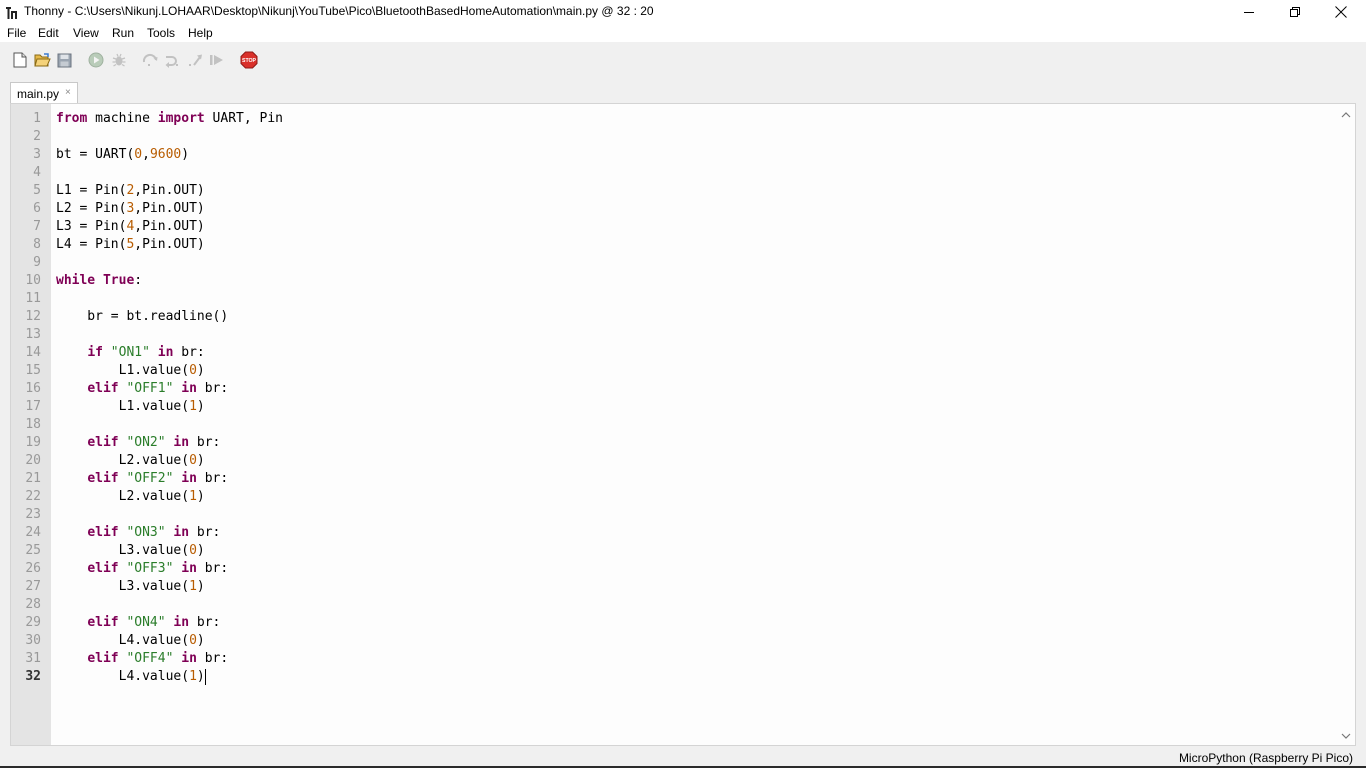  I want to click on step-into-button, so click(173, 60).